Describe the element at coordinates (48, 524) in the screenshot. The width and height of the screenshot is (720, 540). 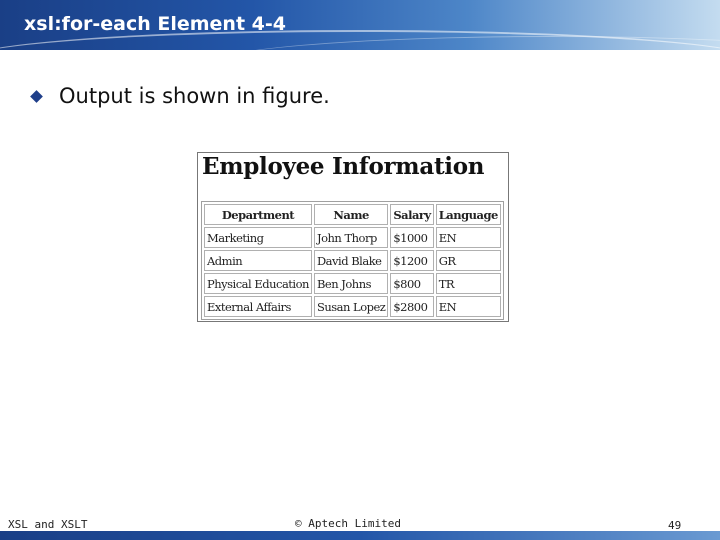
I see `footer-course-name: XSL and XSLT` at that location.